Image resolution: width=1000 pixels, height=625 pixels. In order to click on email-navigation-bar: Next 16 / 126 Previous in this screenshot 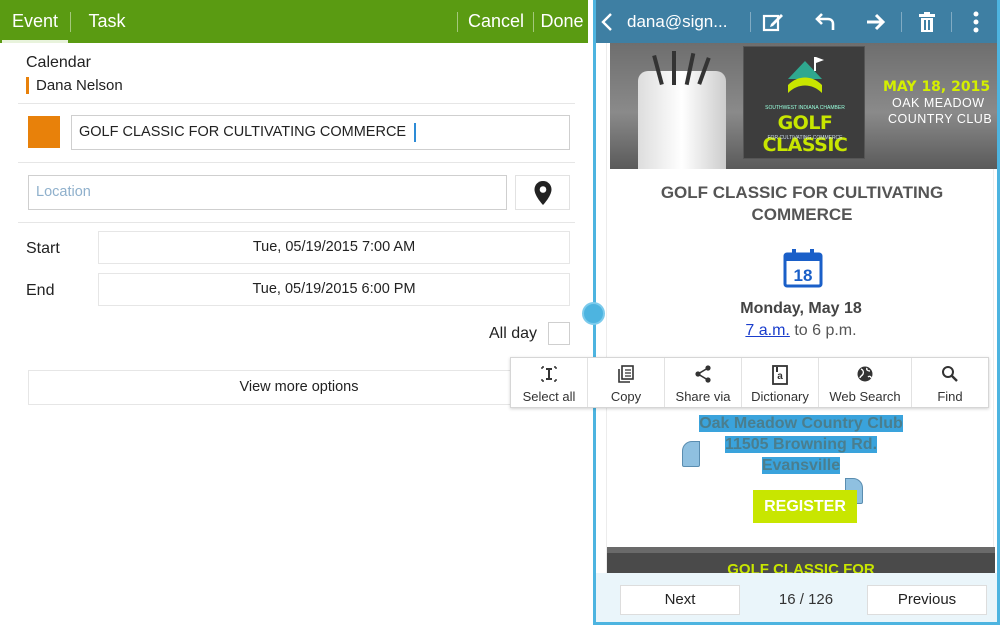, I will do `click(796, 597)`.